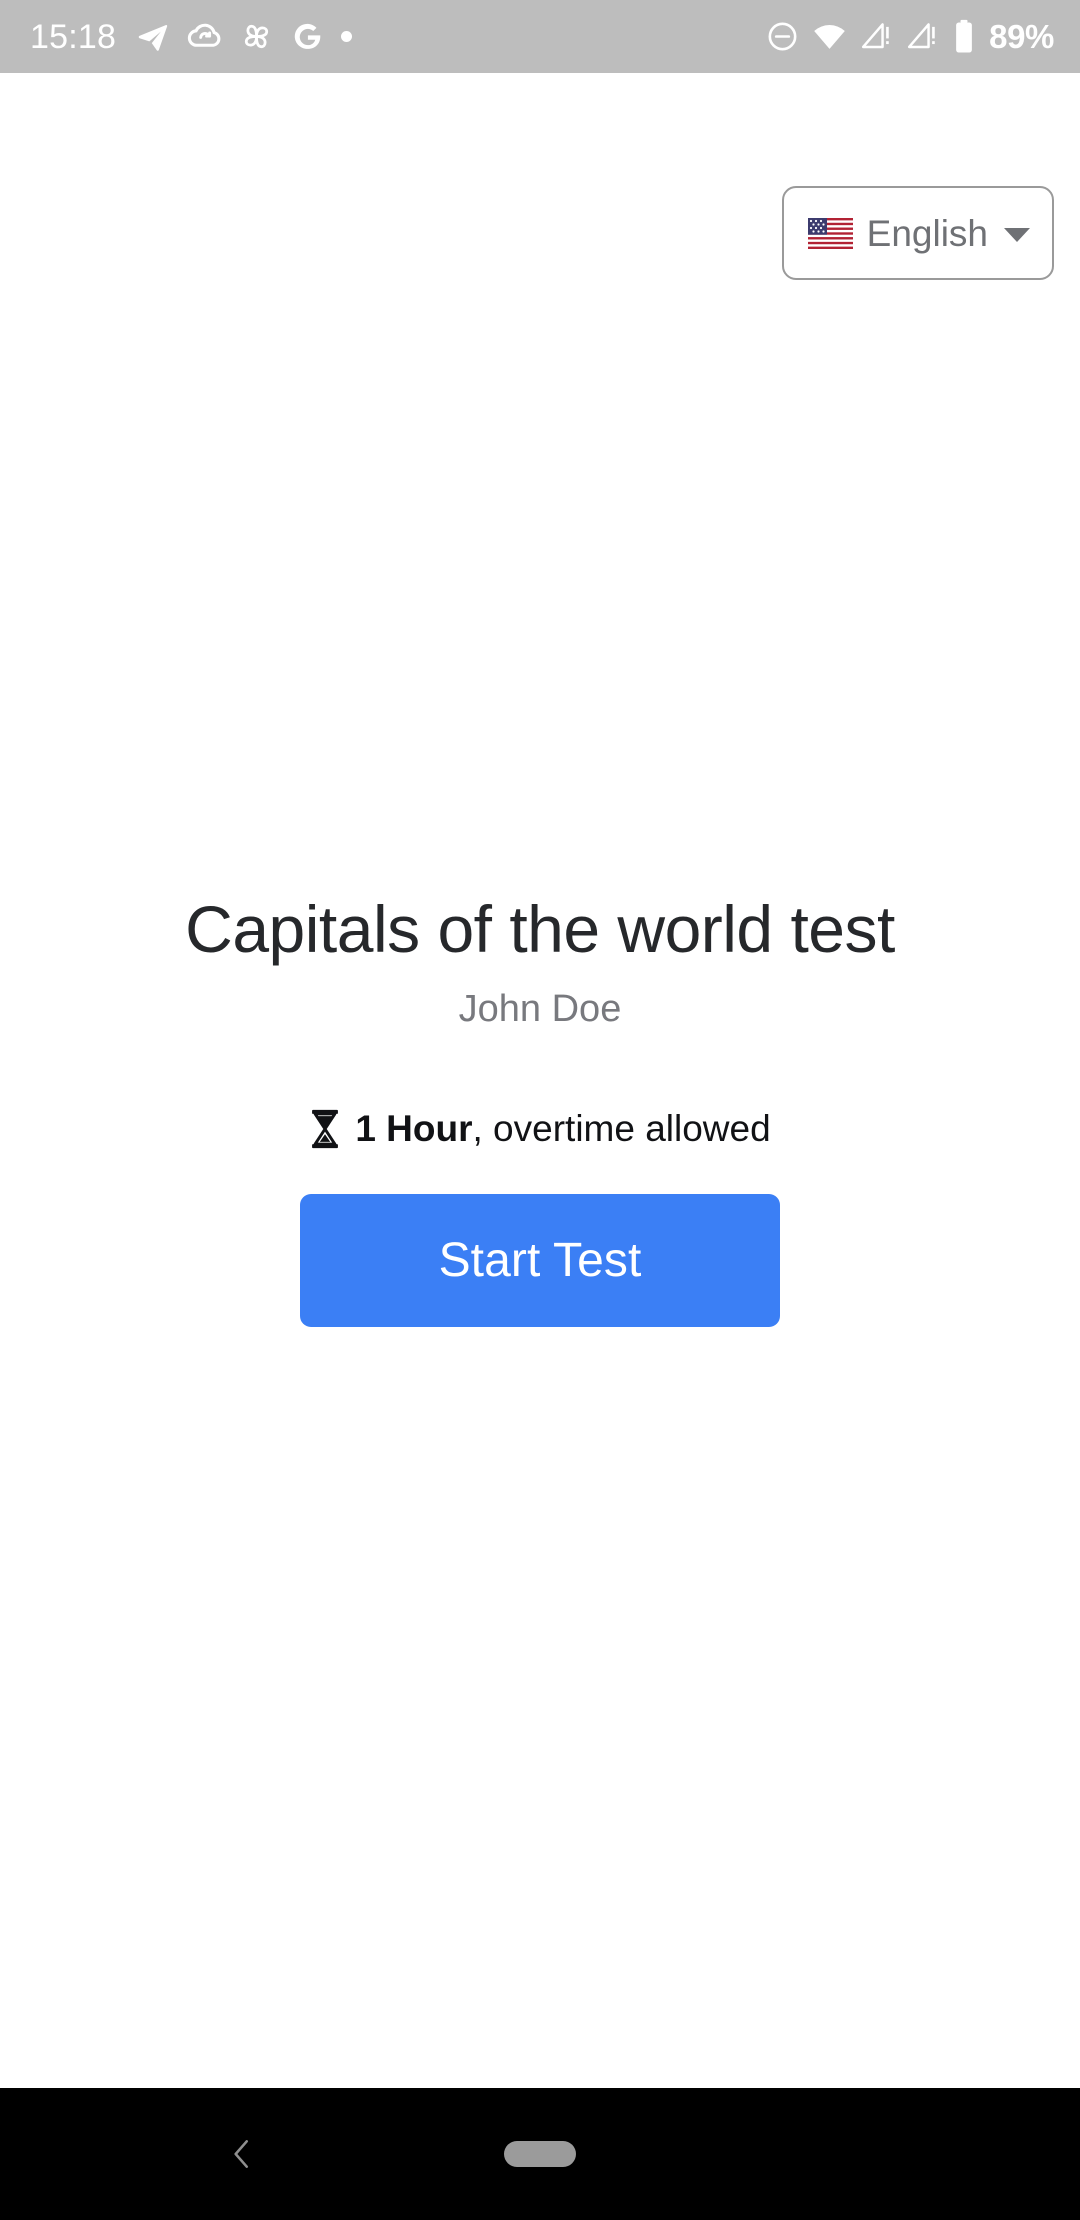  I want to click on telegram-icon, so click(153, 37).